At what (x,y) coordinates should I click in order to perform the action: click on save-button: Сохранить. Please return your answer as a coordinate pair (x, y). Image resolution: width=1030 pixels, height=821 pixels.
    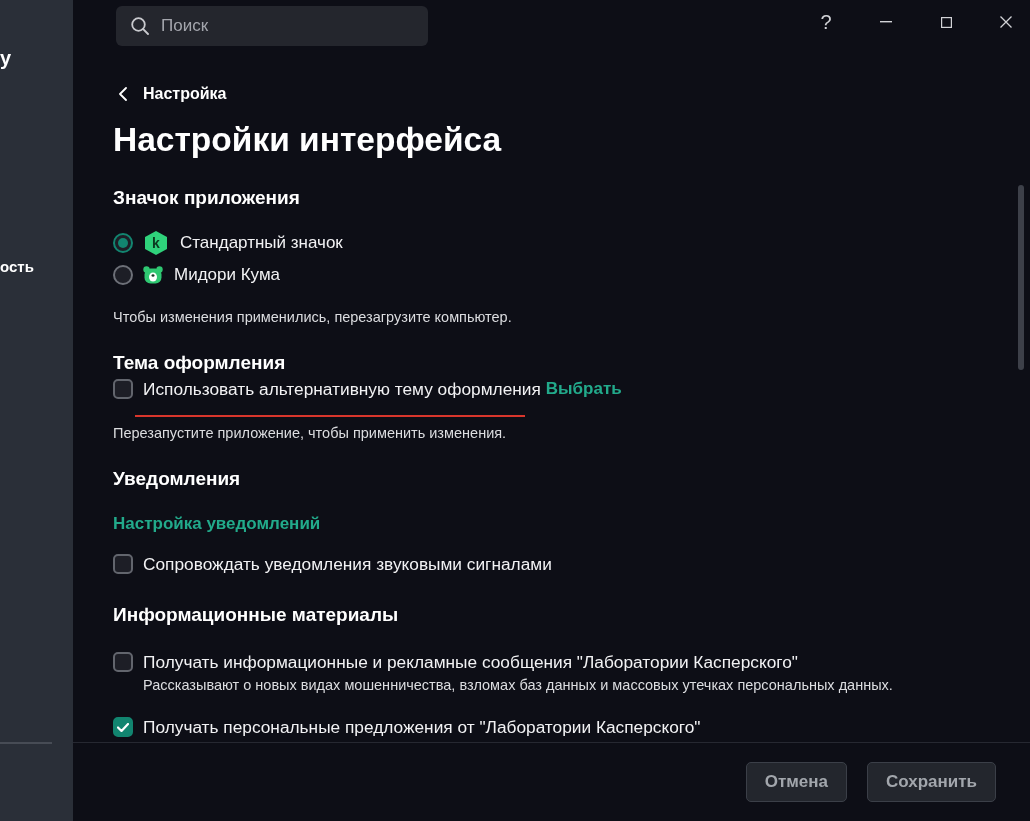
    Looking at the image, I should click on (931, 782).